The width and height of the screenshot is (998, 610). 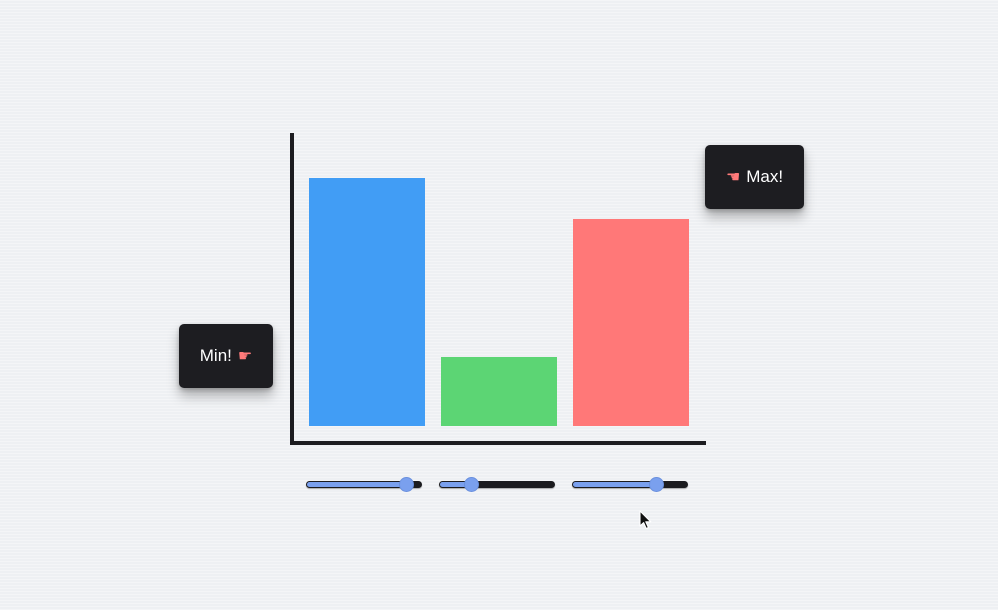 What do you see at coordinates (292, 289) in the screenshot?
I see `y-axis-line` at bounding box center [292, 289].